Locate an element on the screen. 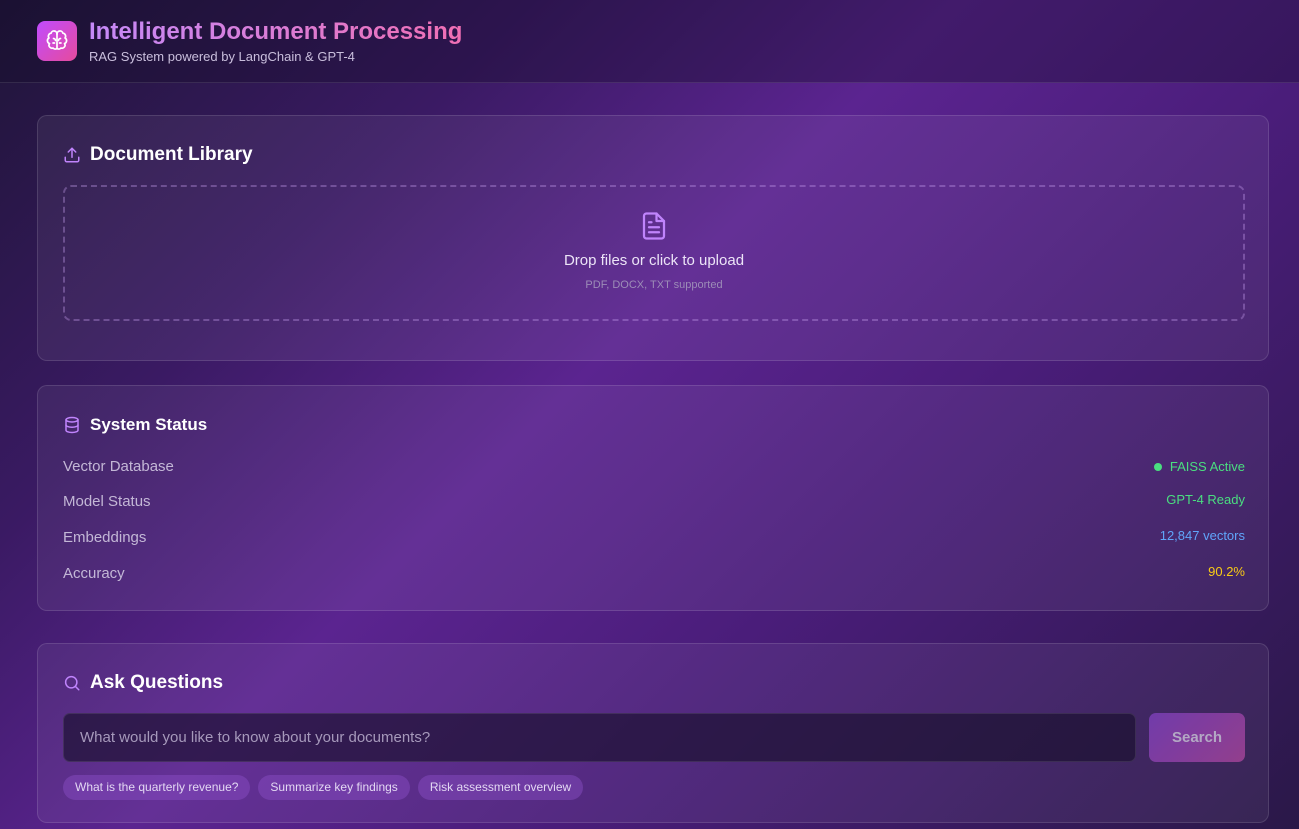 This screenshot has width=1299, height=829. system-status-title: System Status is located at coordinates (149, 424).